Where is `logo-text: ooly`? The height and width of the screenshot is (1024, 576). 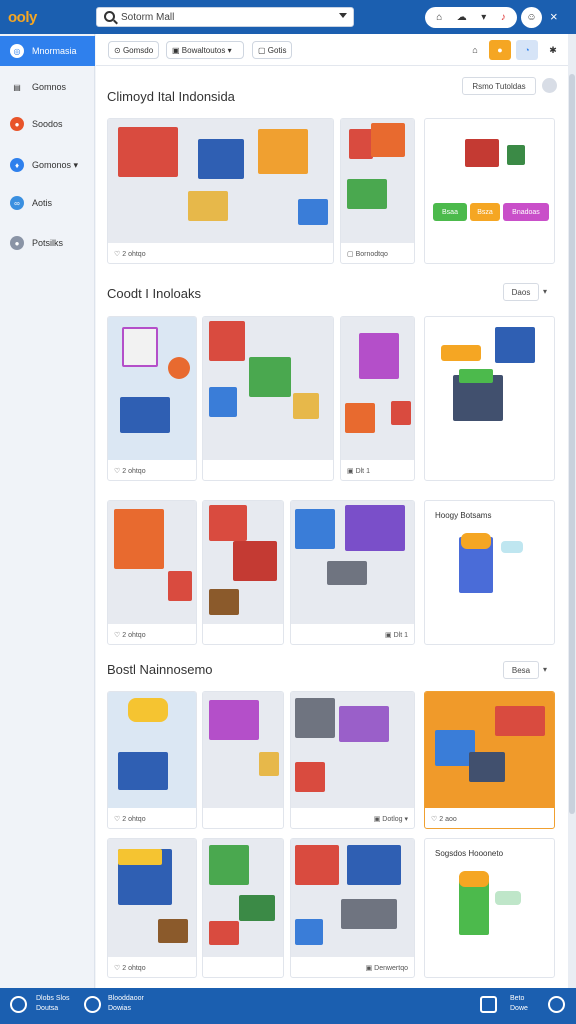
logo-text: ooly is located at coordinates (22, 17).